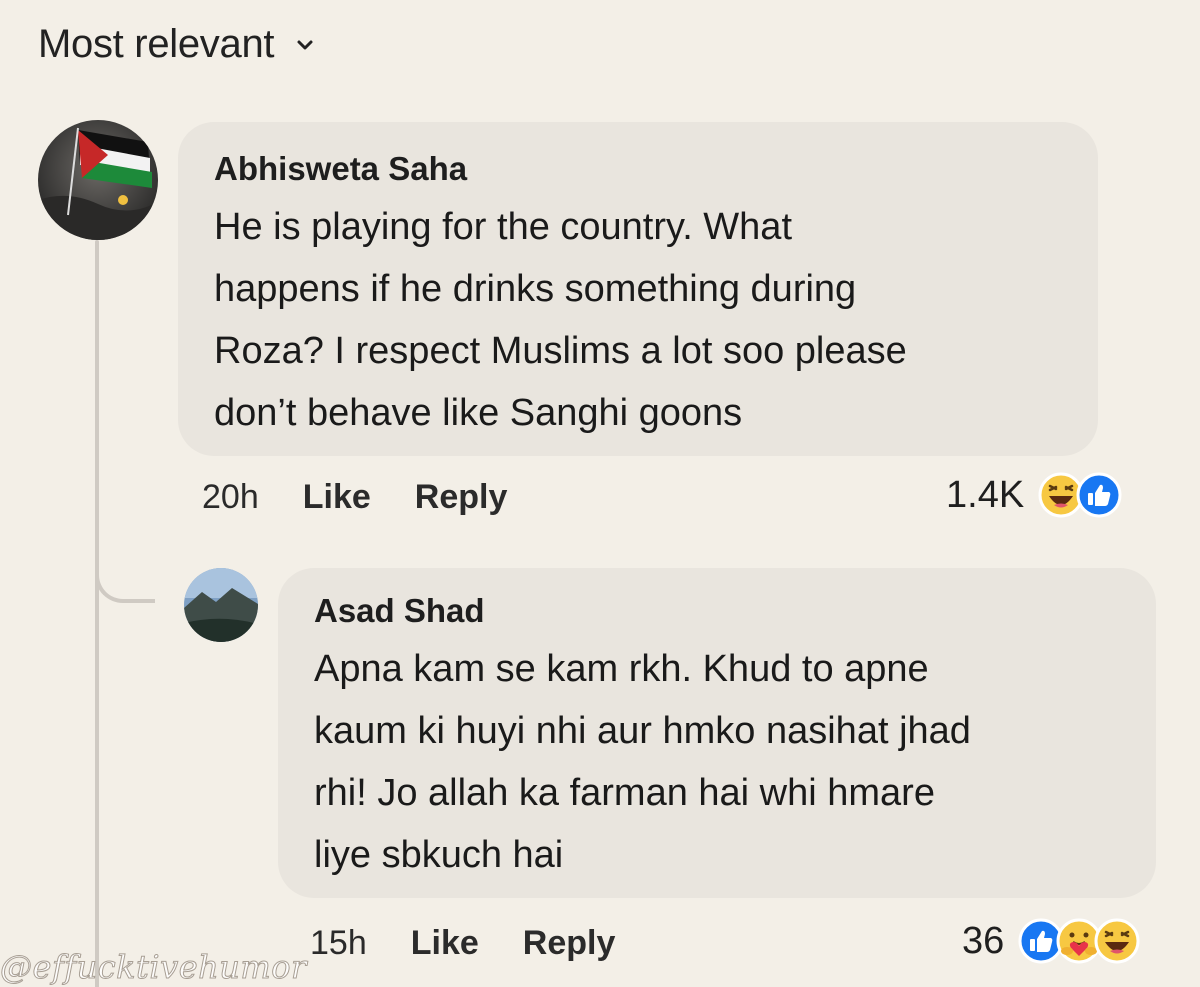  What do you see at coordinates (125, 574) in the screenshot?
I see `thread-connector` at bounding box center [125, 574].